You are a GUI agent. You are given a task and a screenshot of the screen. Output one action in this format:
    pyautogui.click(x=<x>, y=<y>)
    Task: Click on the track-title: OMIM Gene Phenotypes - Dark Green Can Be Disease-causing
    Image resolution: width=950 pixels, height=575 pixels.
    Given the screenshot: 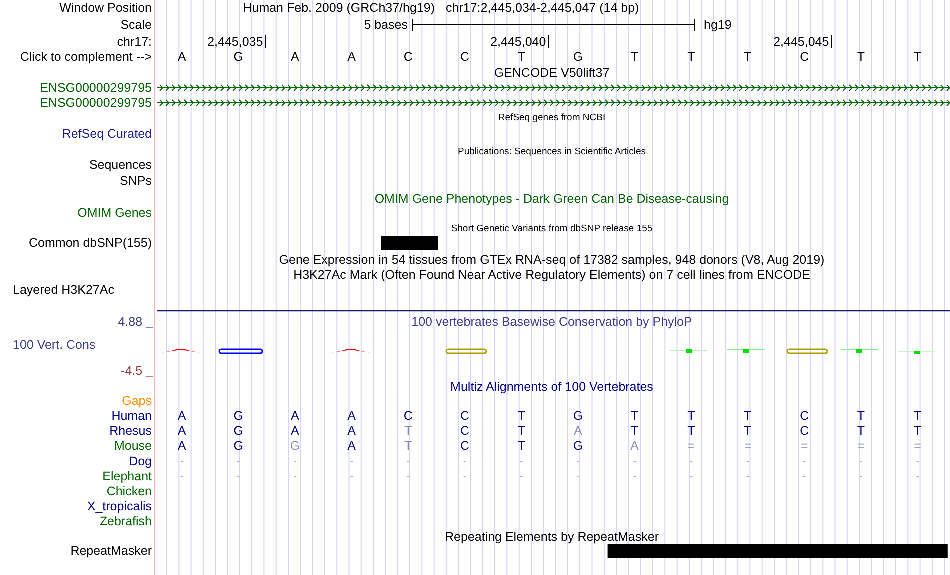 What is the action you would take?
    pyautogui.click(x=552, y=199)
    